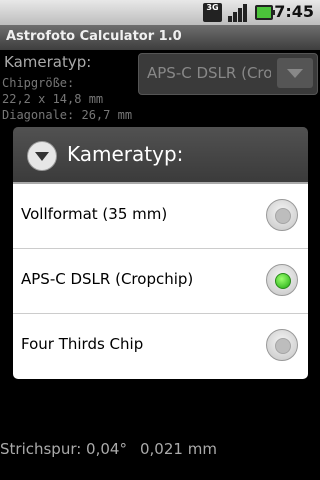 This screenshot has width=320, height=480. I want to click on chip-diagonal: Diagonale: 26,7 mm, so click(67, 115).